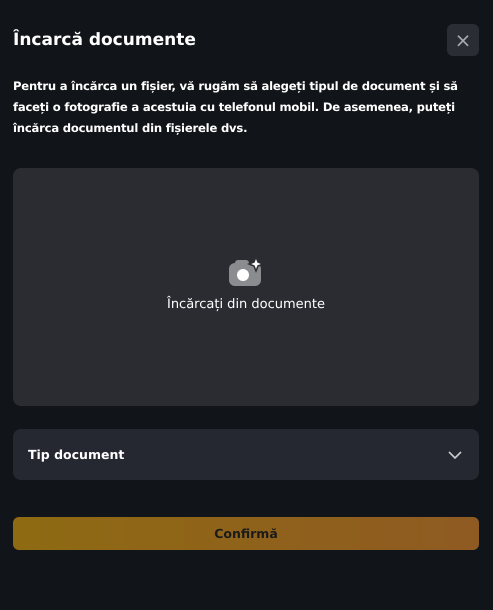 This screenshot has height=610, width=493. What do you see at coordinates (463, 40) in the screenshot?
I see `close-button: ×` at bounding box center [463, 40].